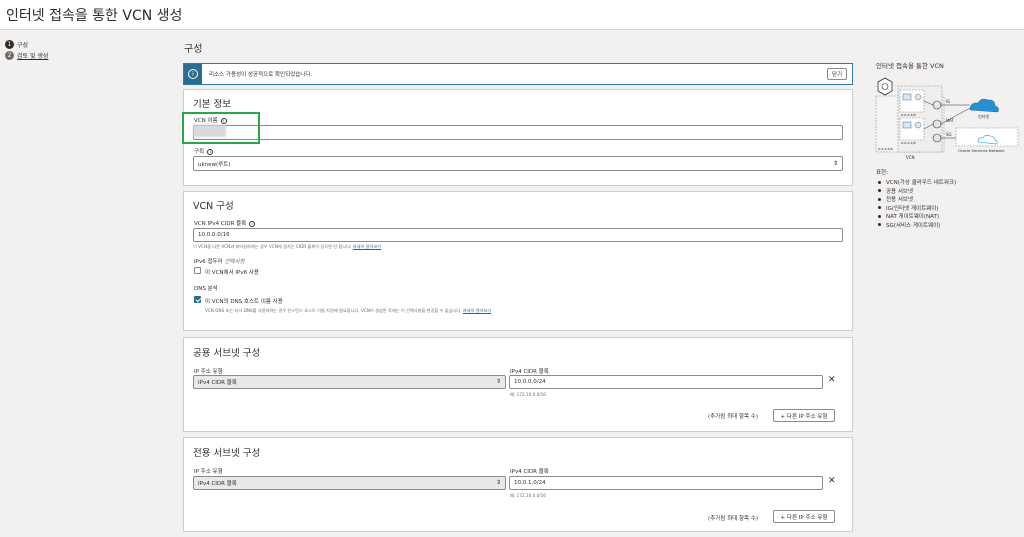 This screenshot has width=1024, height=537. What do you see at coordinates (512, 15) in the screenshot?
I see `title-bar: 인터넷 접속을 통한 VCN 생성` at bounding box center [512, 15].